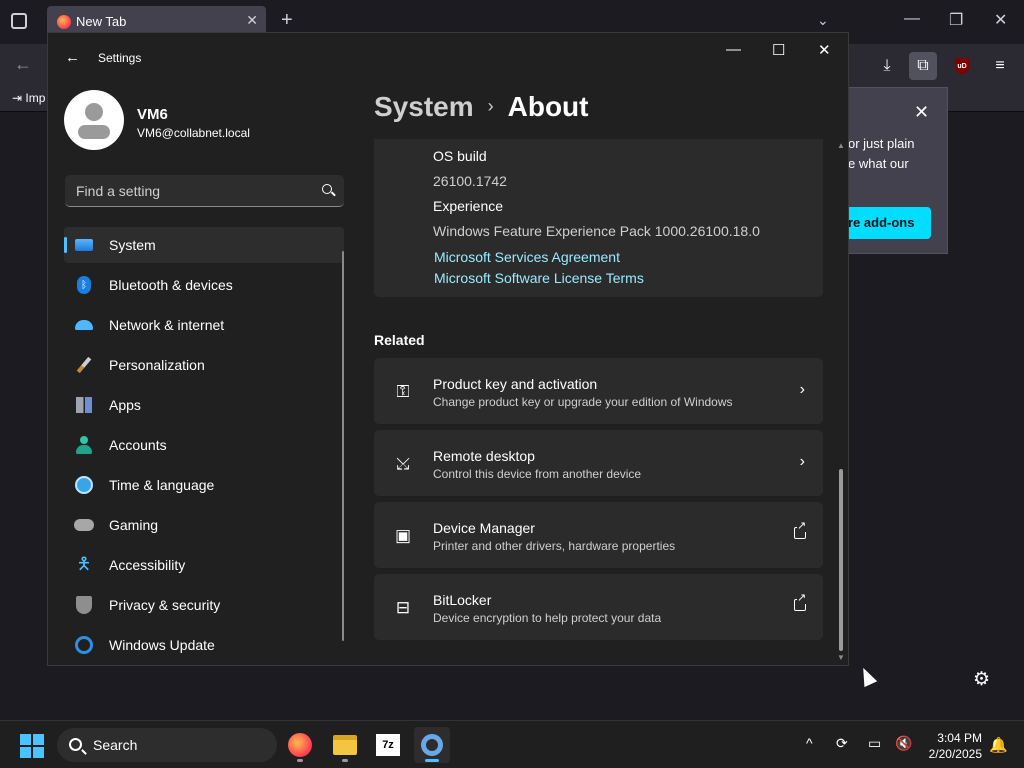  I want to click on discover-addons-button: re add-ons, so click(889, 223).